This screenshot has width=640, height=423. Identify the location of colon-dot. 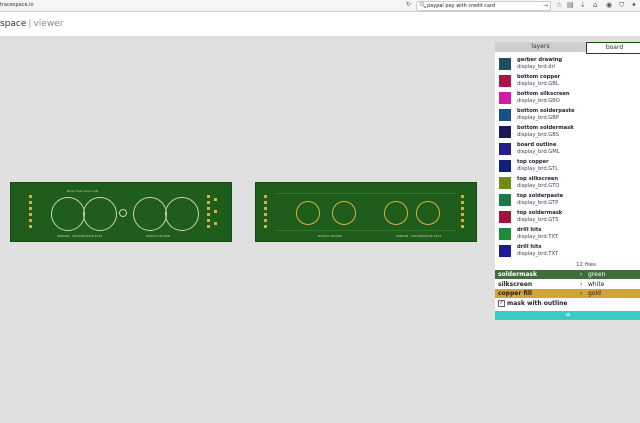
(123, 213).